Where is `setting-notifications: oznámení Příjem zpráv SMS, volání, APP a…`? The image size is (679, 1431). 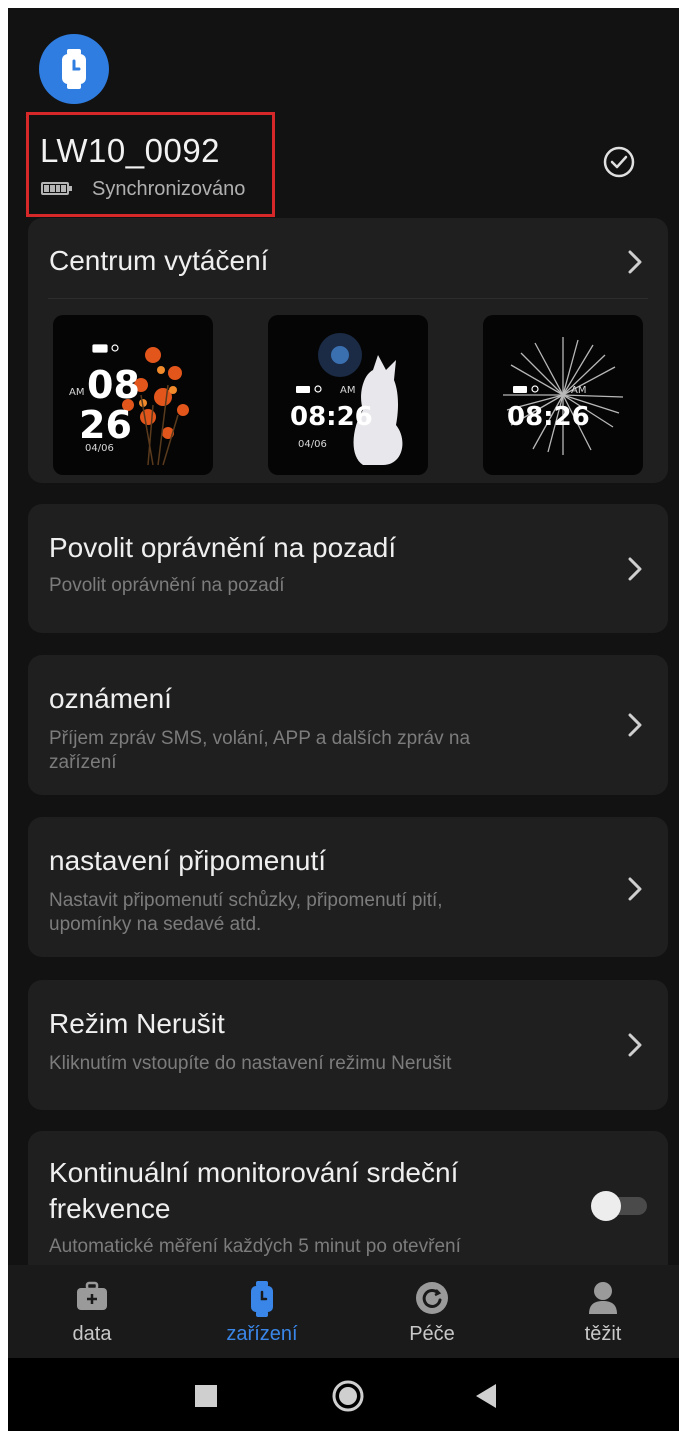 setting-notifications: oznámení Příjem zpráv SMS, volání, APP a… is located at coordinates (348, 725).